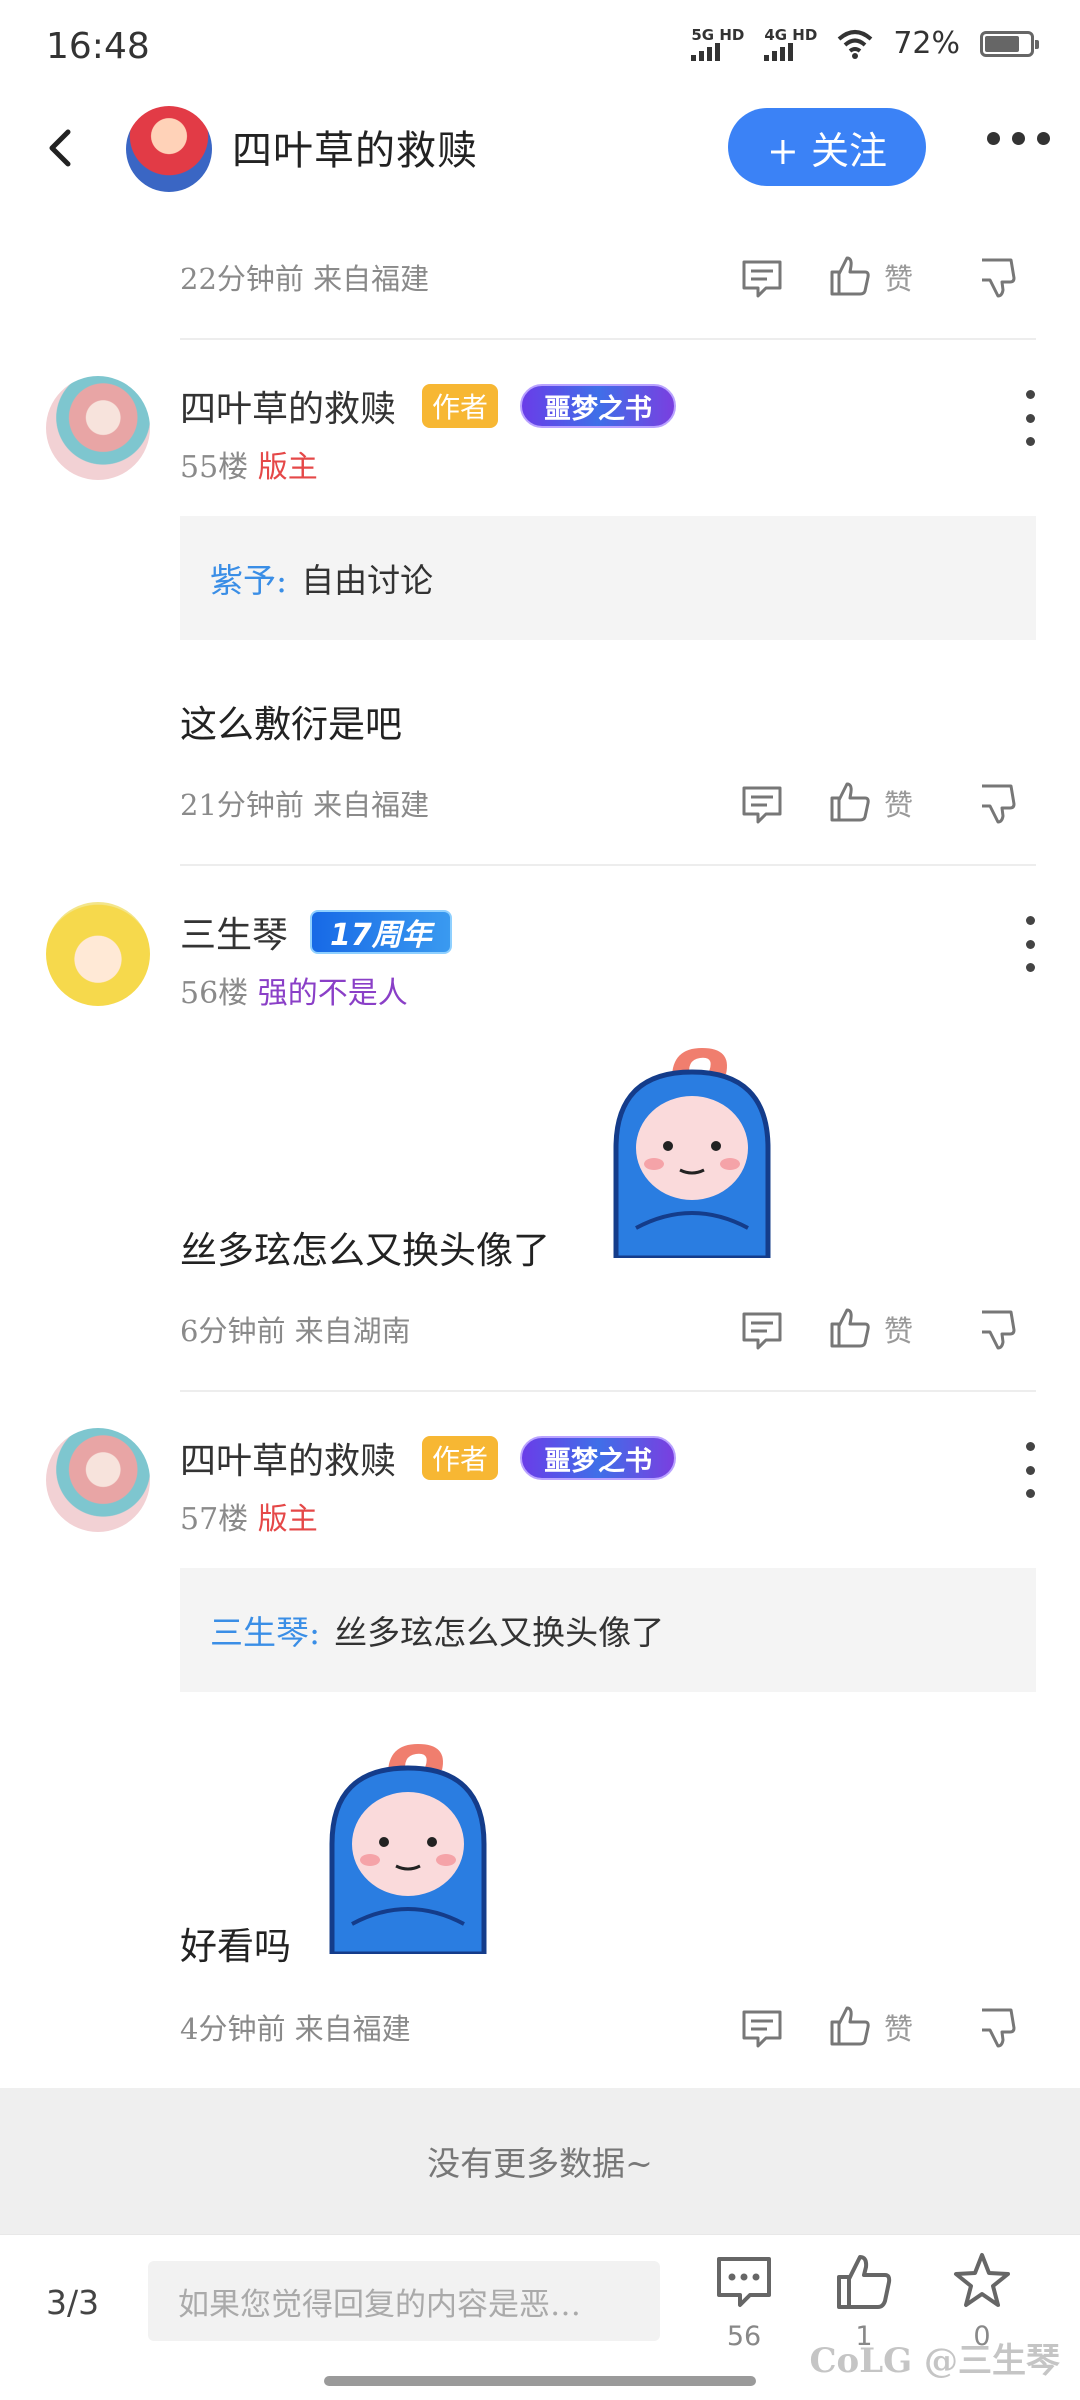 The height and width of the screenshot is (2400, 1080). What do you see at coordinates (540, 2381) in the screenshot?
I see `gesture-handle` at bounding box center [540, 2381].